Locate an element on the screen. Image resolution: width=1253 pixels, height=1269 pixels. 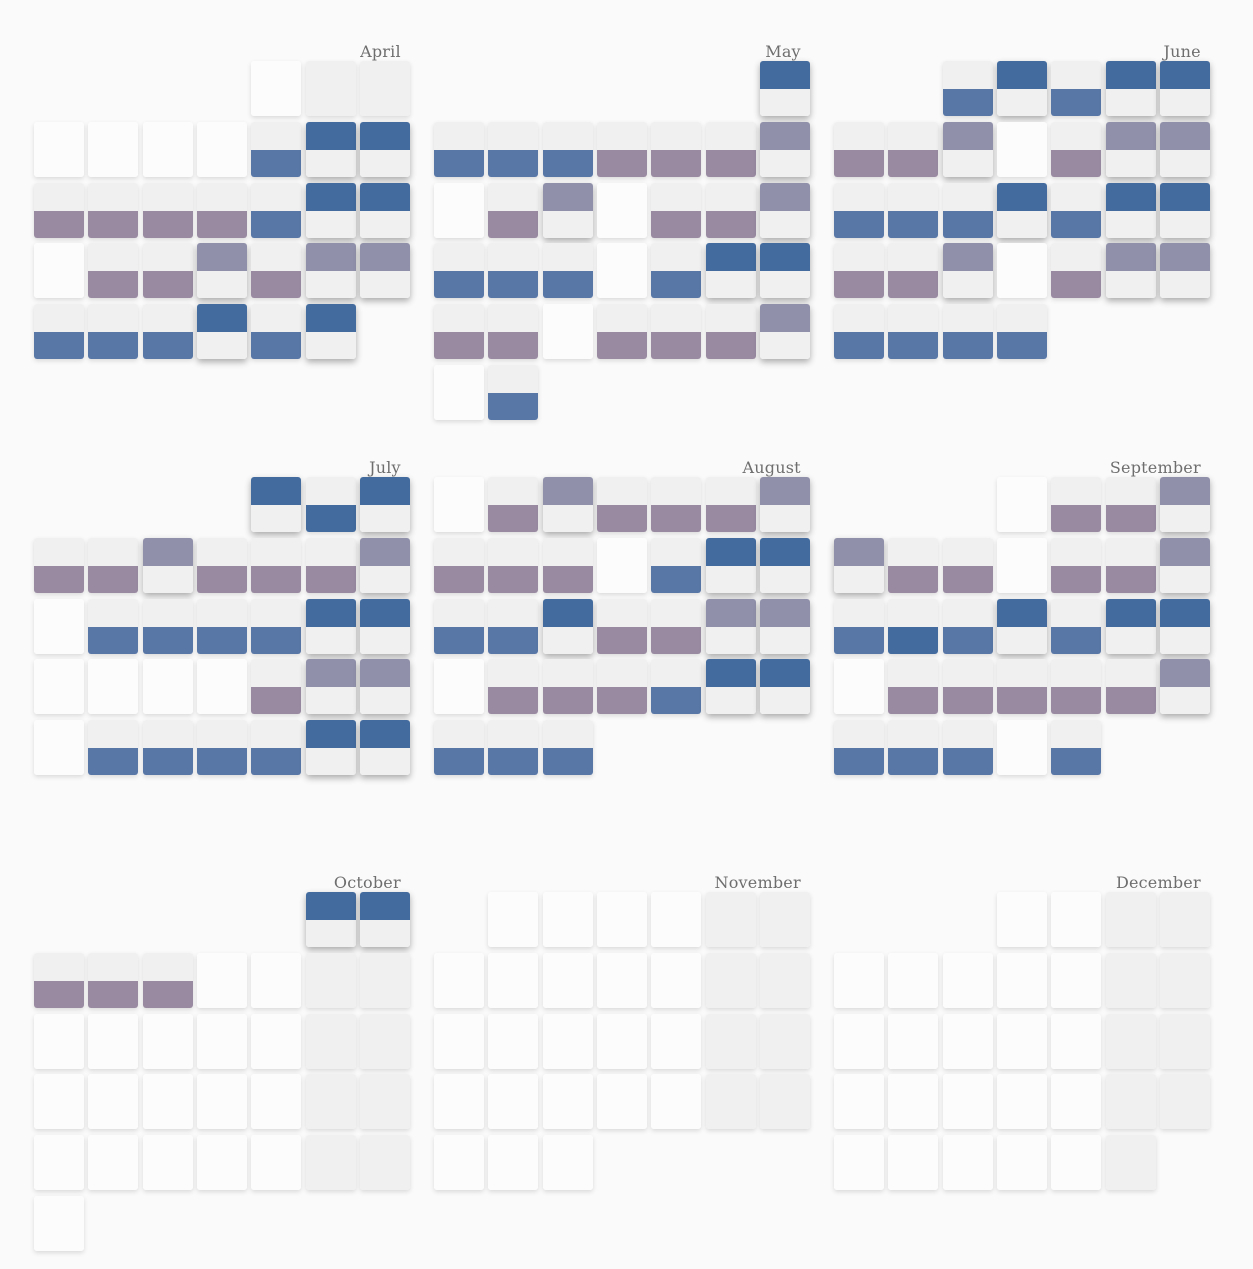
month-label: May is located at coordinates (783, 51).